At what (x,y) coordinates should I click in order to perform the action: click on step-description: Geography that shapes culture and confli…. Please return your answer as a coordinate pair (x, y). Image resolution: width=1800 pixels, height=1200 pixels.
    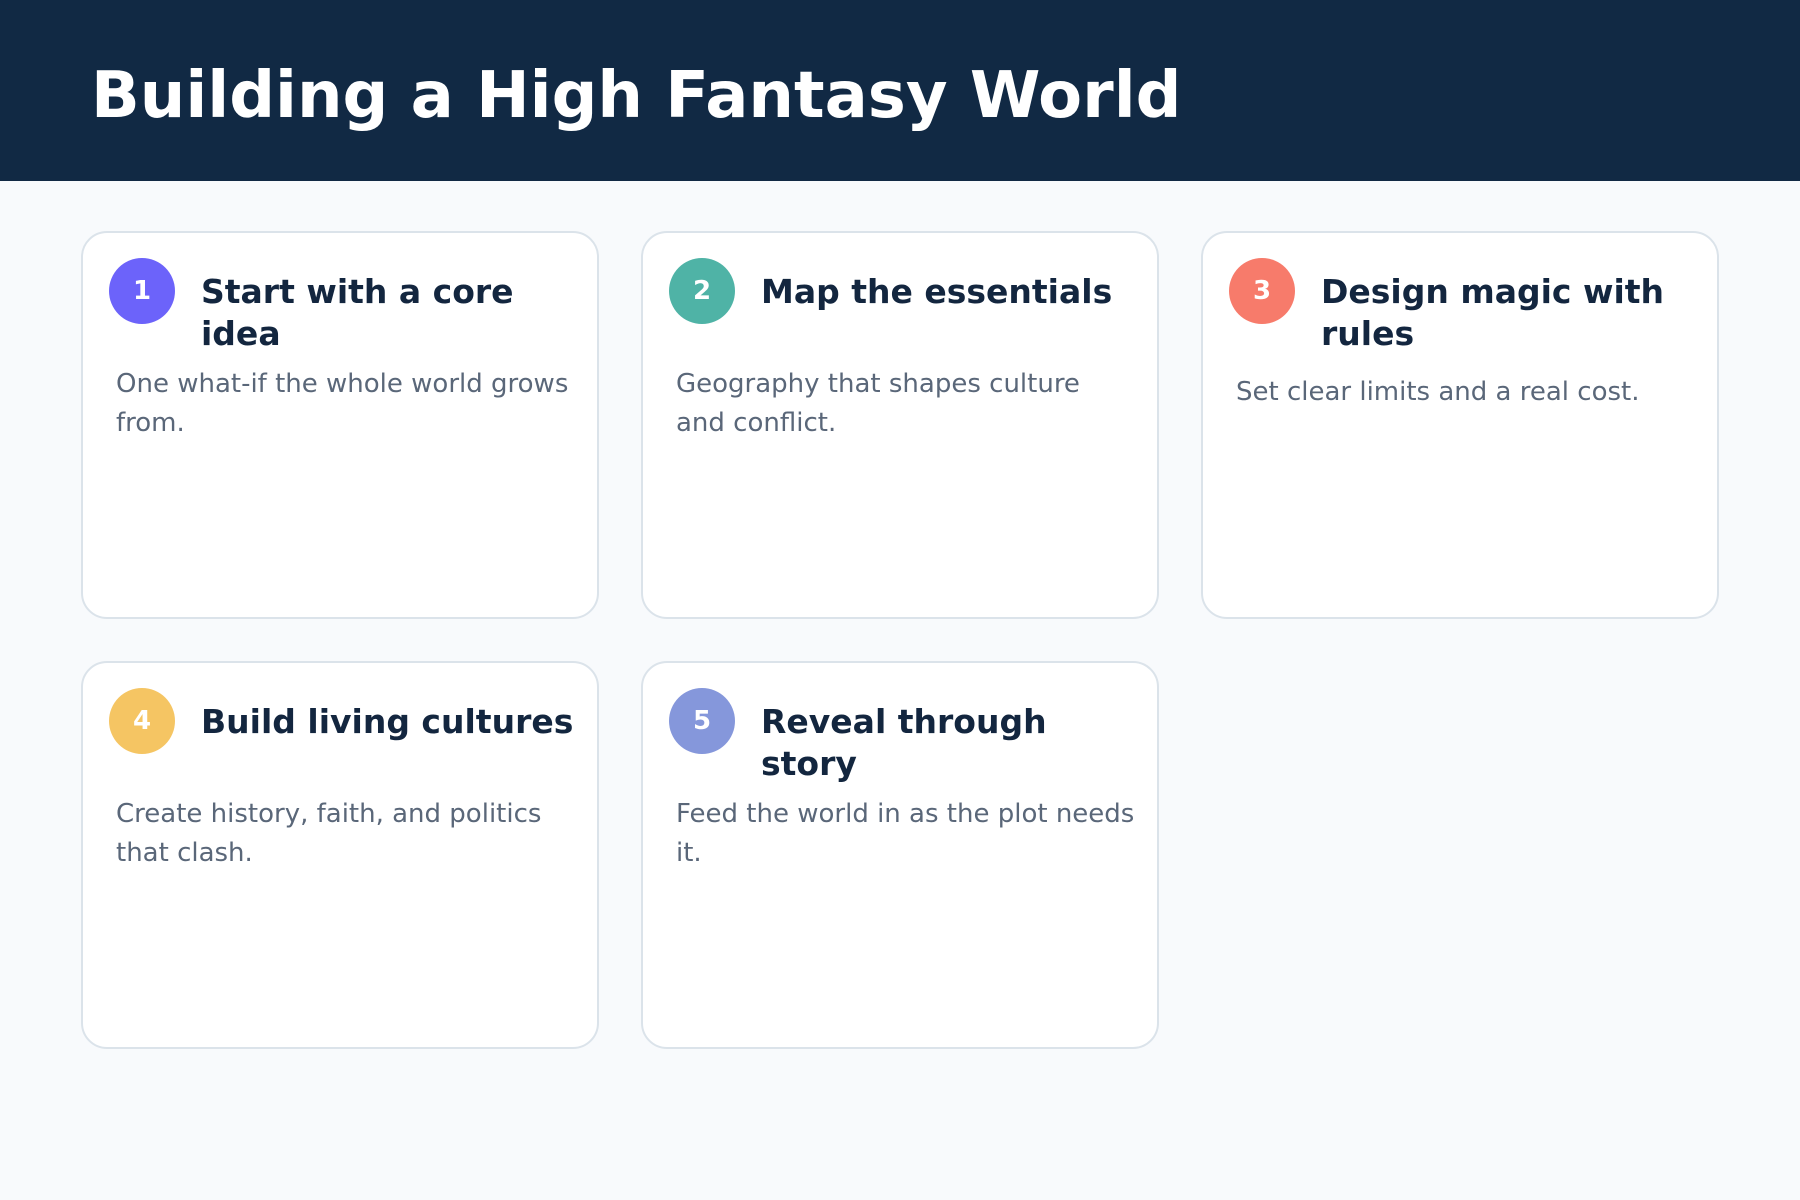
    Looking at the image, I should click on (878, 403).